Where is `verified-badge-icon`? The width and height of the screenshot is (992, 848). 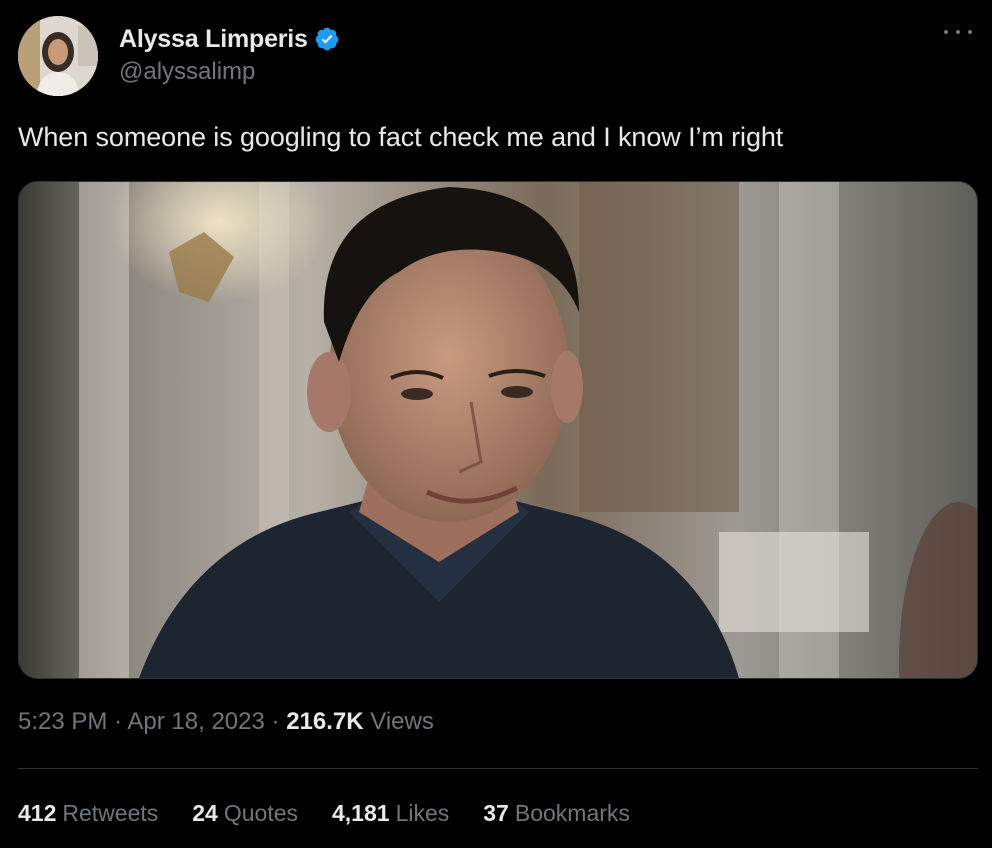
verified-badge-icon is located at coordinates (327, 39).